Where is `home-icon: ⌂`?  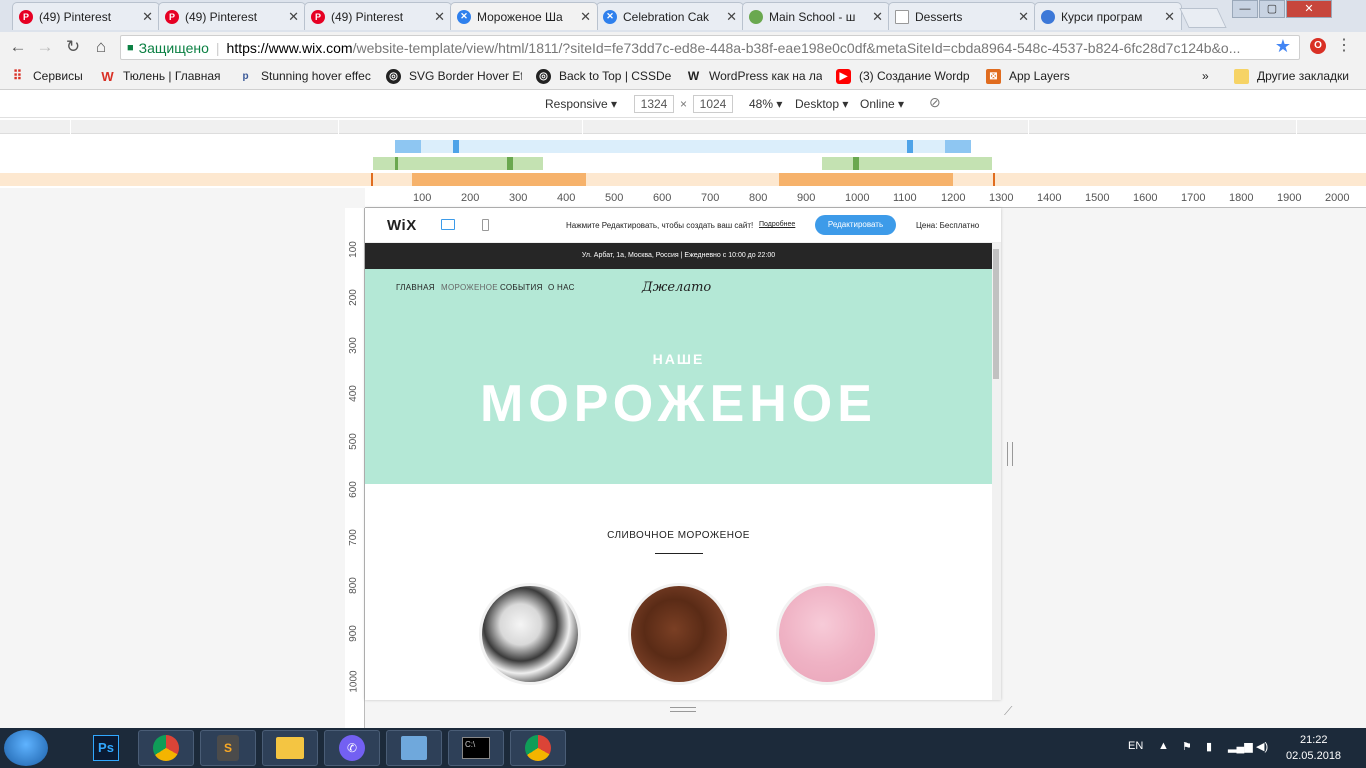
home-icon: ⌂ is located at coordinates (101, 47).